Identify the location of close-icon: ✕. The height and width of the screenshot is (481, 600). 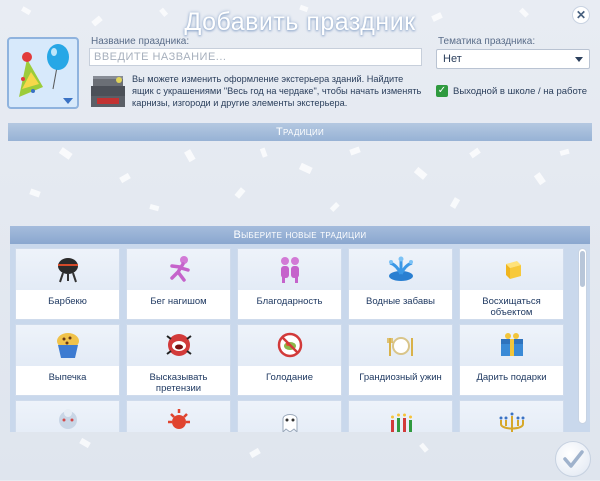
(581, 15).